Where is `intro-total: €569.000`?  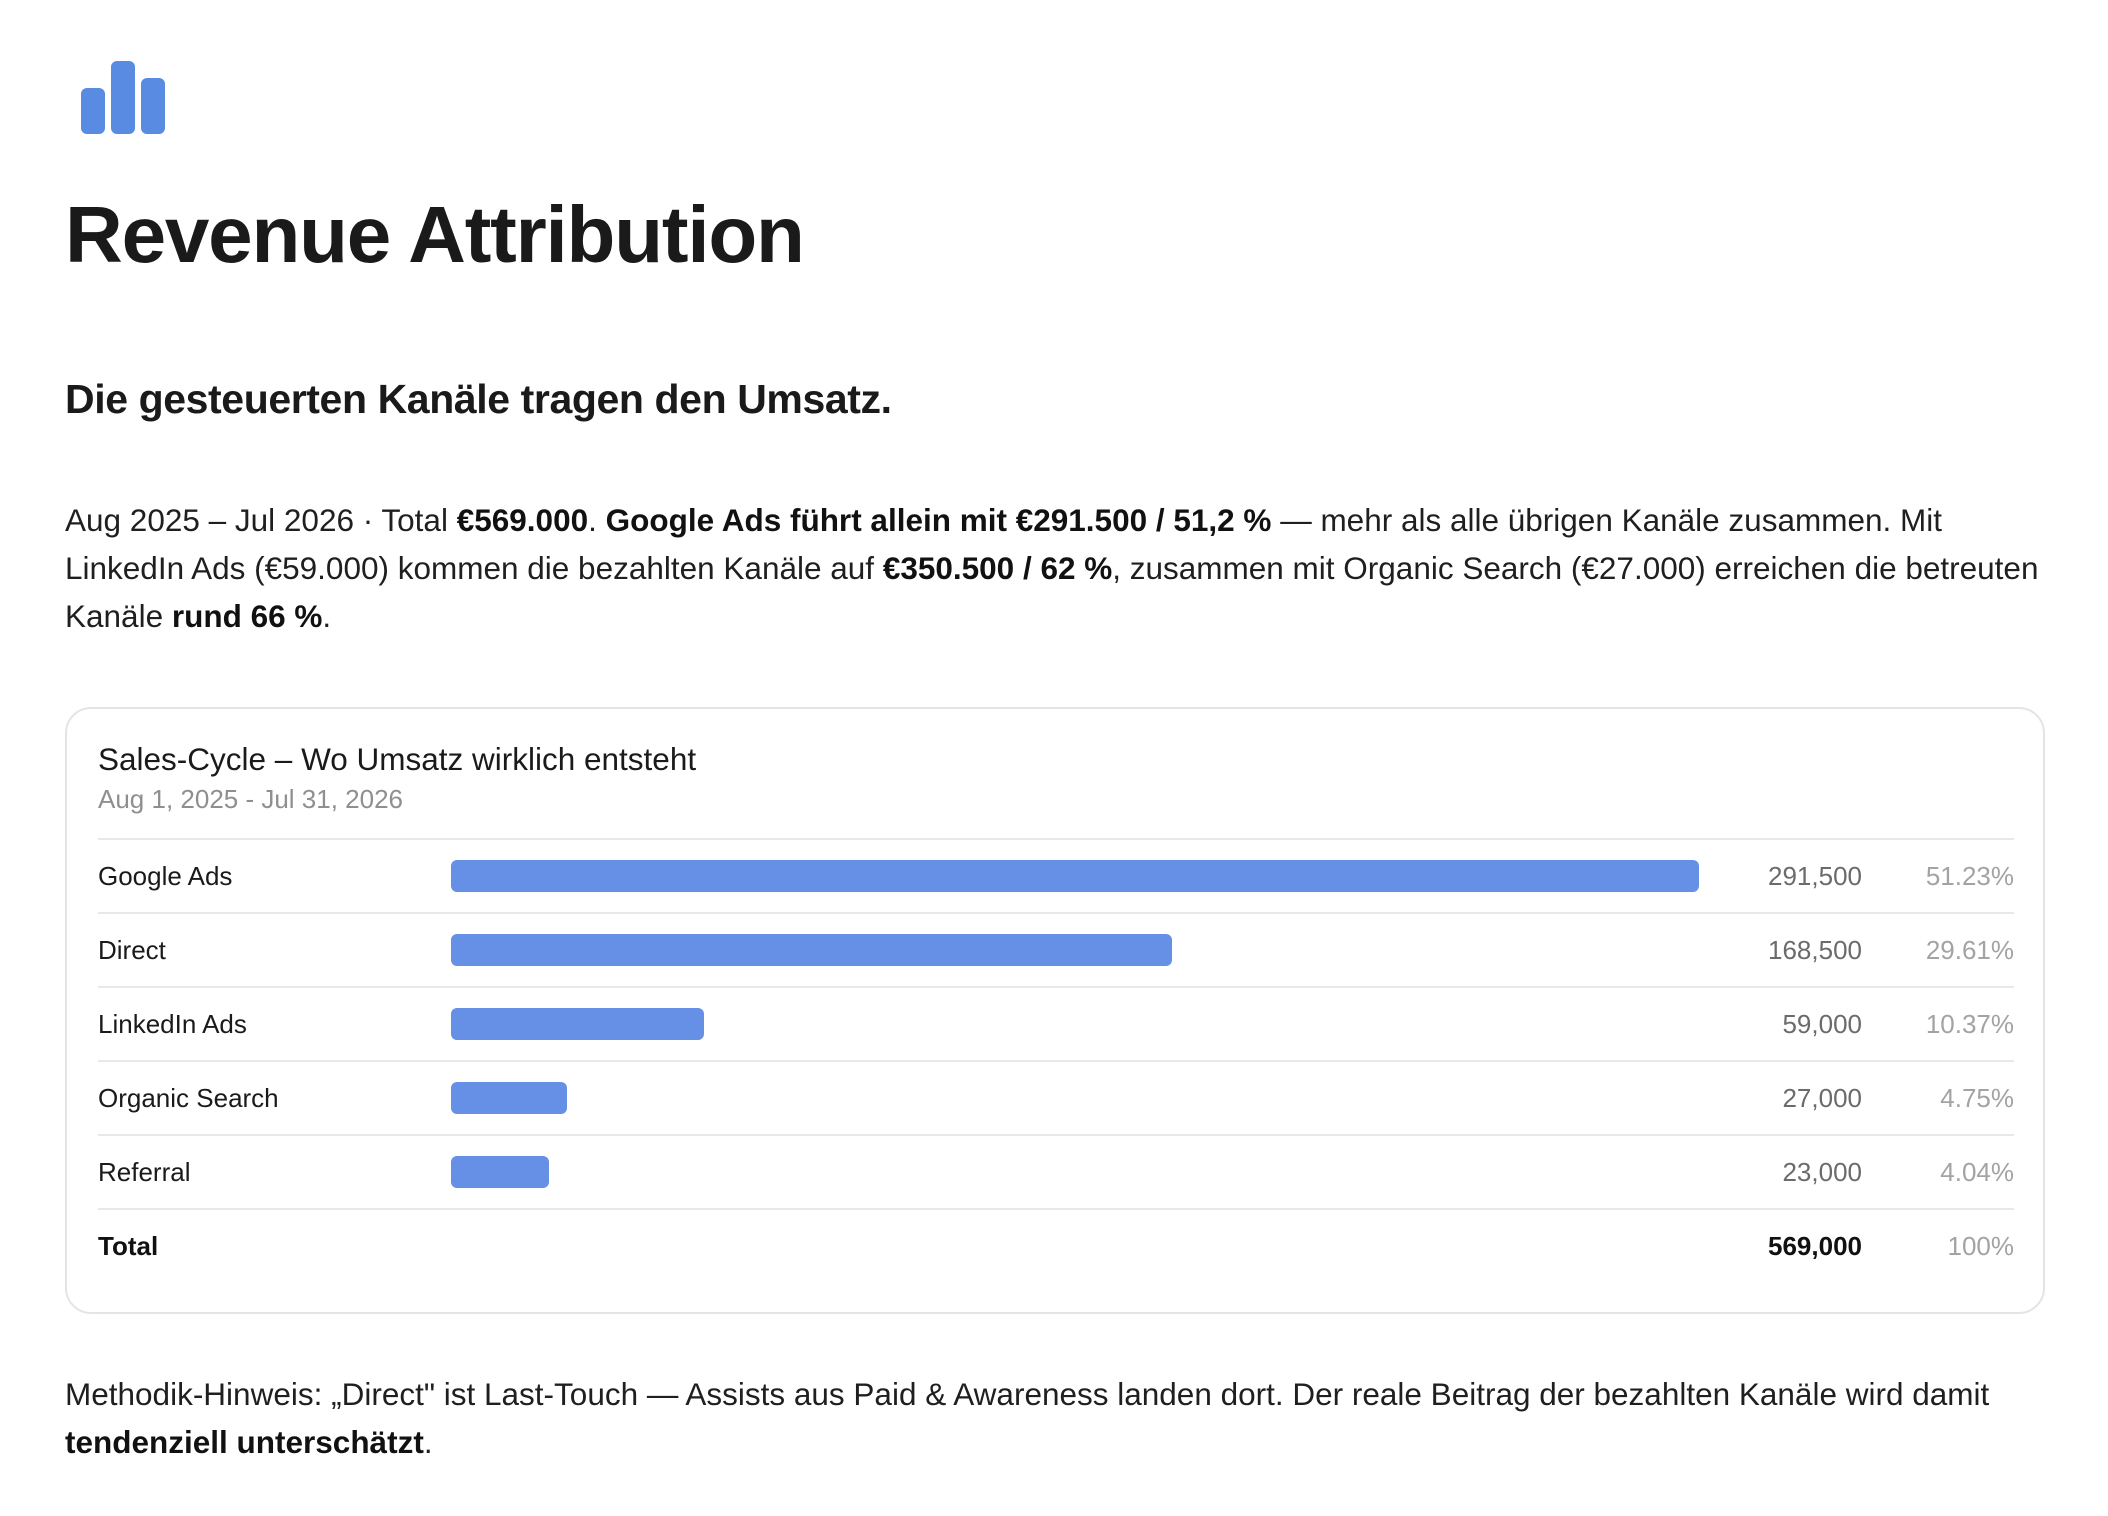
intro-total: €569.000 is located at coordinates (522, 520).